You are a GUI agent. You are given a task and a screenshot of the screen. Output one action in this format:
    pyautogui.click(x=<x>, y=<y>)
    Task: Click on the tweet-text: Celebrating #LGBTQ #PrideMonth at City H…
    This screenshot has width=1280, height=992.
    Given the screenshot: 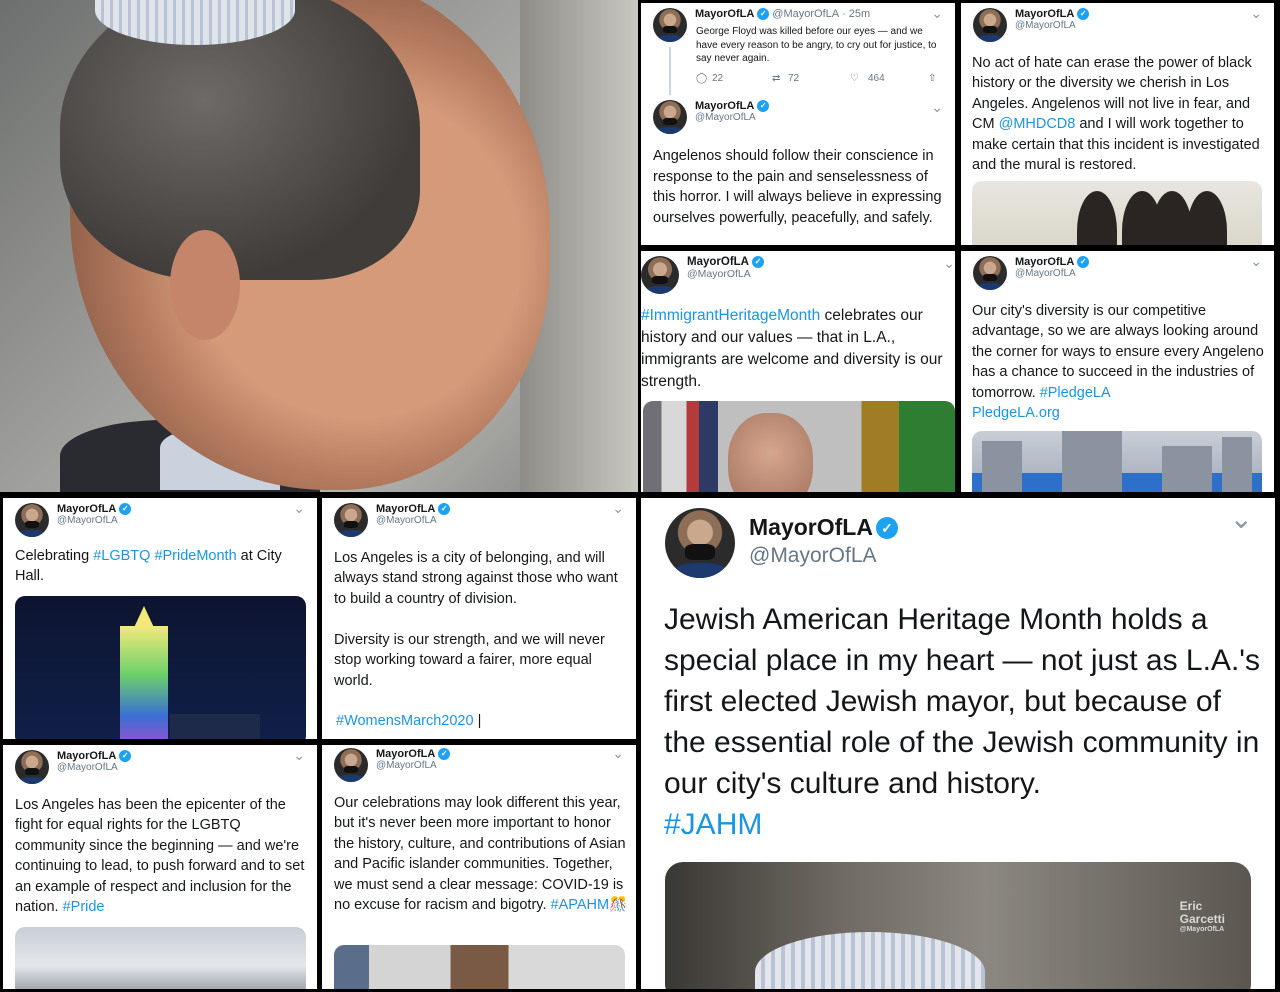 What is the action you would take?
    pyautogui.click(x=148, y=566)
    